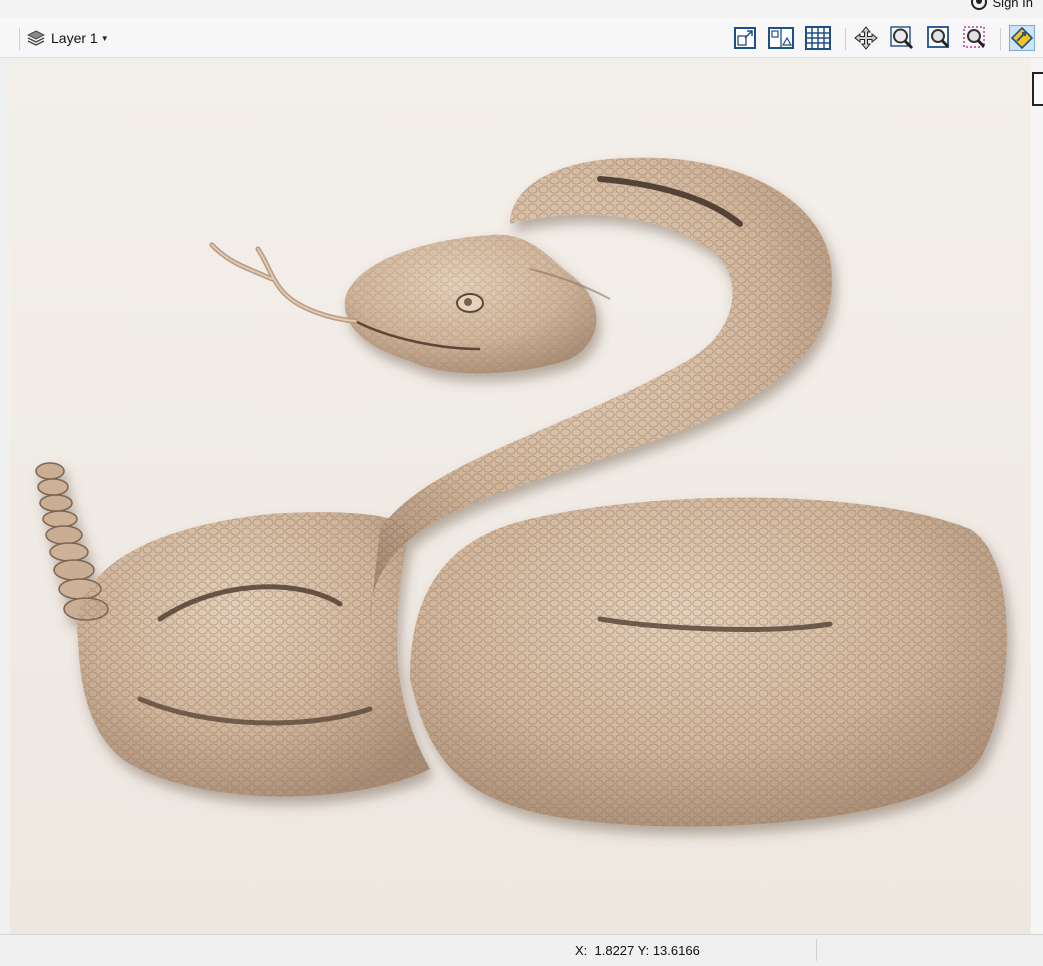 The height and width of the screenshot is (966, 1043). I want to click on layer-label: Layer 1, so click(74, 38).